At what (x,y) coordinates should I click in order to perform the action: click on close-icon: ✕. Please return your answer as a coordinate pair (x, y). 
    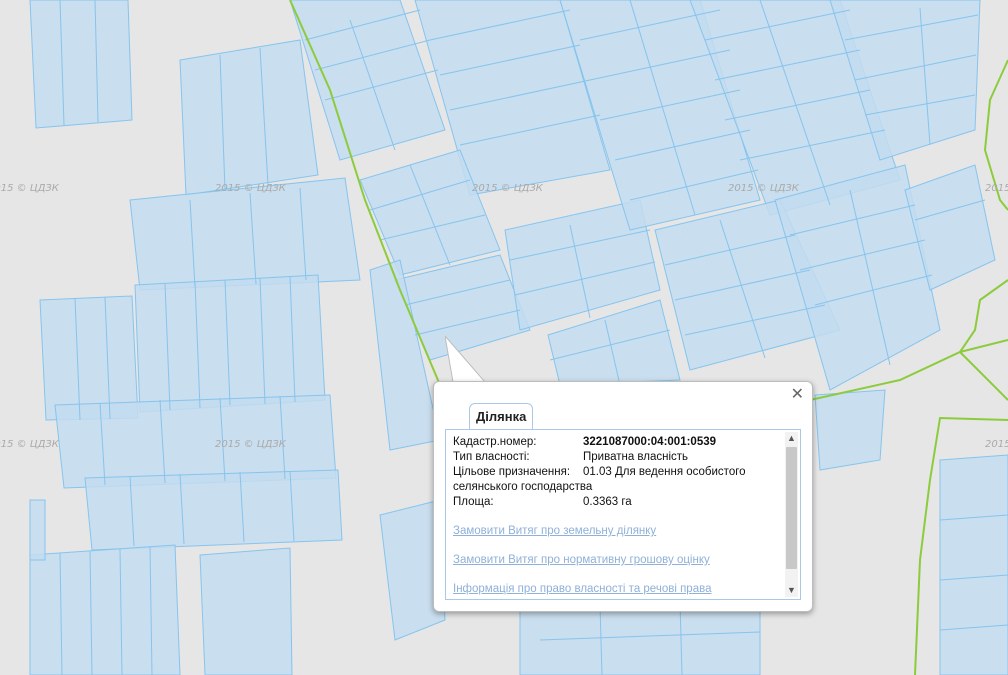
    Looking at the image, I should click on (797, 395).